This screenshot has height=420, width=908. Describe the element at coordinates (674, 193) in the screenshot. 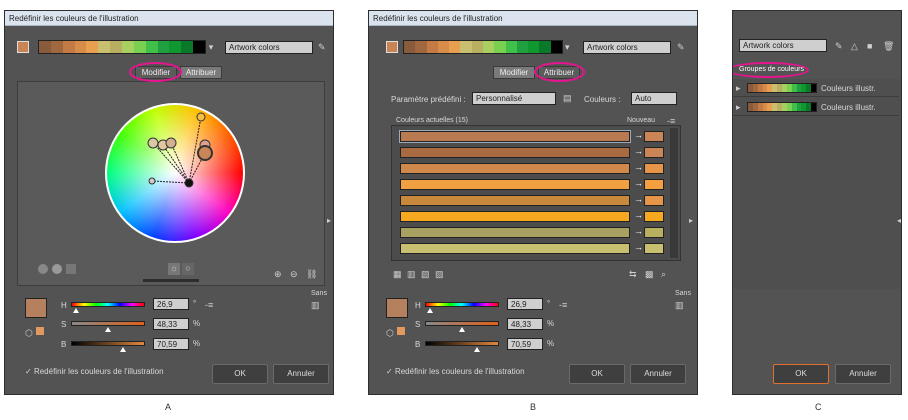

I see `table-scrollbar` at that location.